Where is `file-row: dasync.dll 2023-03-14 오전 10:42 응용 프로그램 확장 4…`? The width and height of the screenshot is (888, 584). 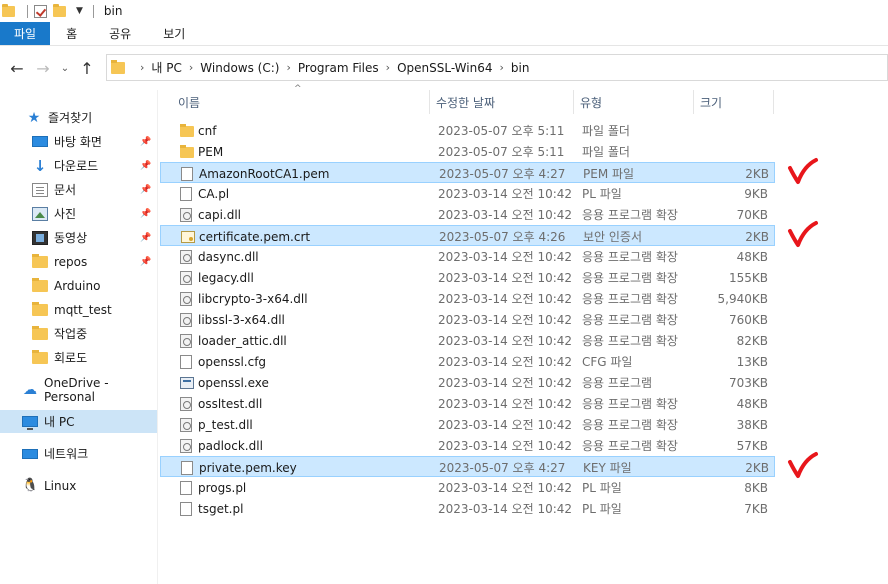
file-row: dasync.dll 2023-03-14 오전 10:42 응용 프로그램 확장 4… is located at coordinates (467, 256).